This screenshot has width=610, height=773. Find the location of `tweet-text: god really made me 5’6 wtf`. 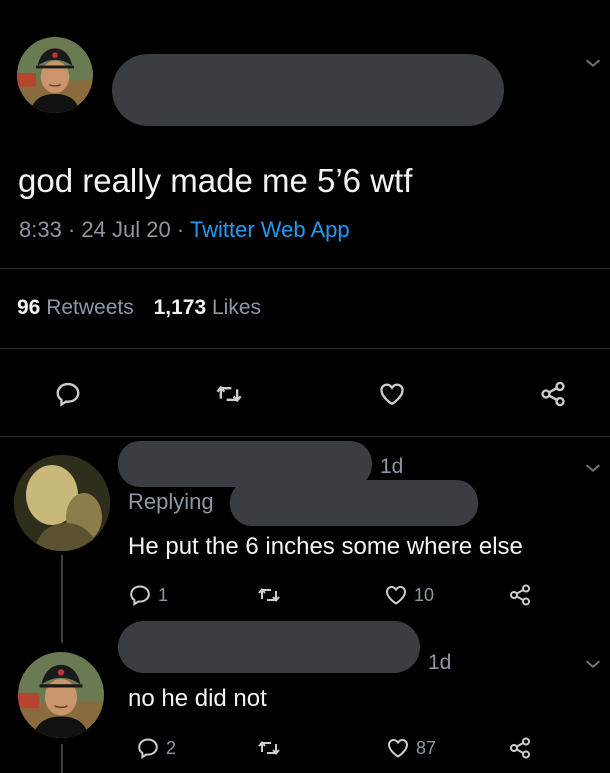

tweet-text: god really made me 5’6 wtf is located at coordinates (215, 180).